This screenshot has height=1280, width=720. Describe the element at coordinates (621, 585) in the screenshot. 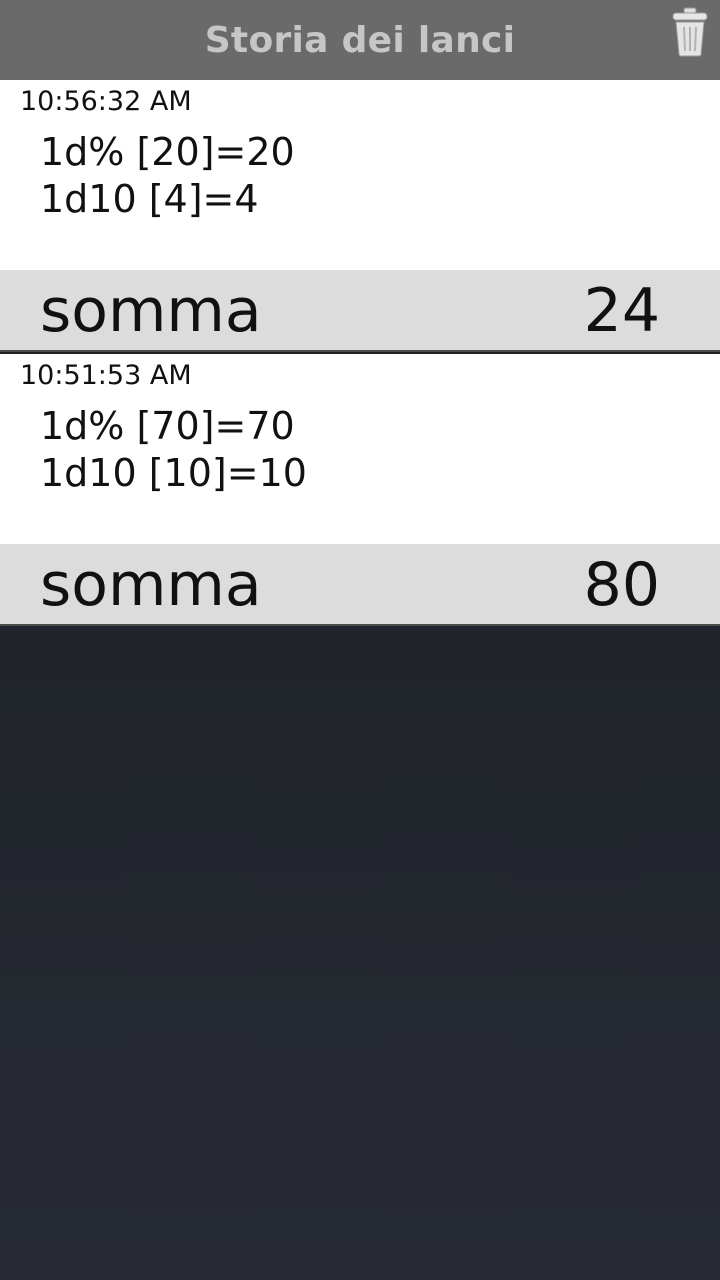

I see `sum-value: 80` at that location.